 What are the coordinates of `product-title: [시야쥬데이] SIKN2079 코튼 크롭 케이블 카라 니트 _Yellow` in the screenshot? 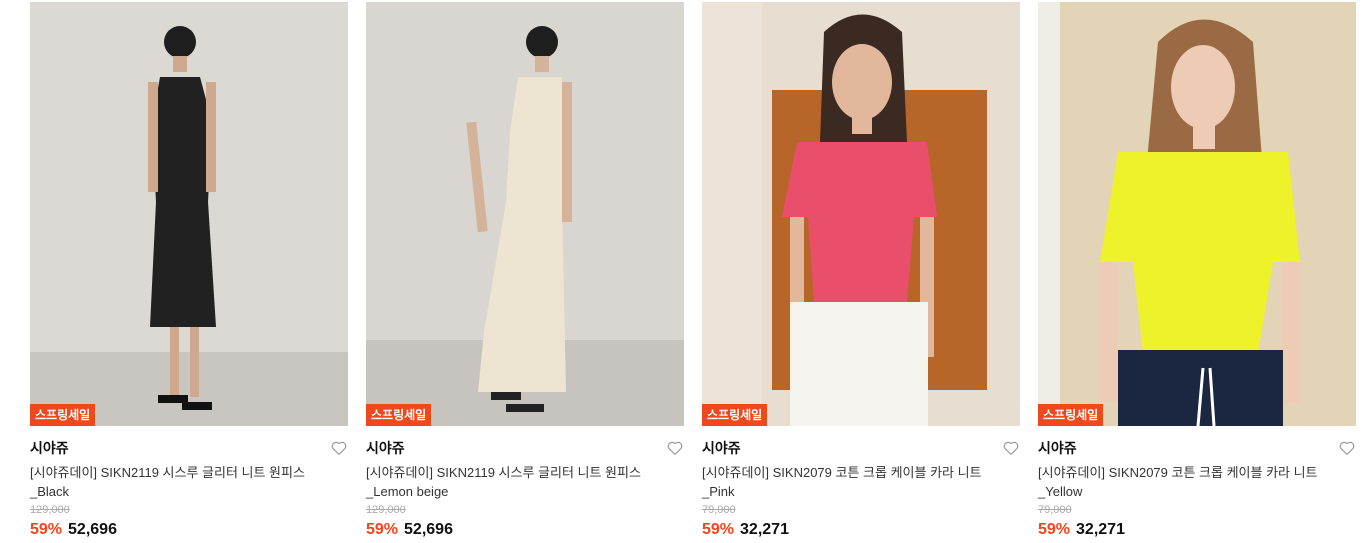 It's located at (1188, 482).